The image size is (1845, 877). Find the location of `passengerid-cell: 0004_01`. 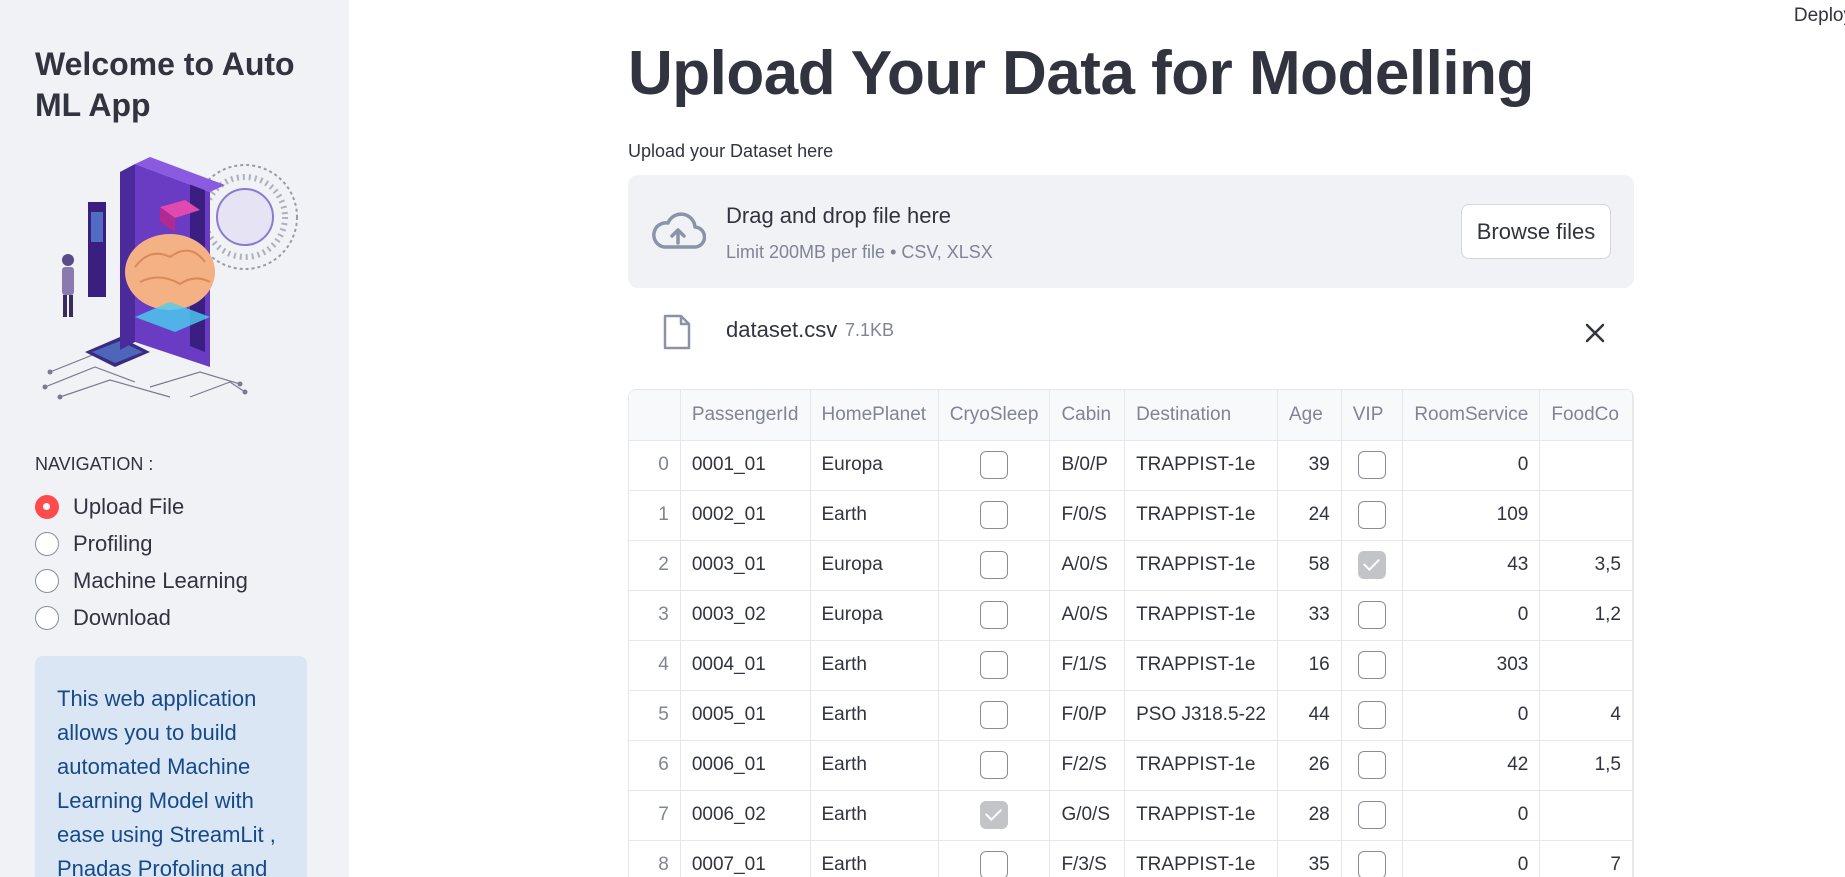

passengerid-cell: 0004_01 is located at coordinates (745, 665).